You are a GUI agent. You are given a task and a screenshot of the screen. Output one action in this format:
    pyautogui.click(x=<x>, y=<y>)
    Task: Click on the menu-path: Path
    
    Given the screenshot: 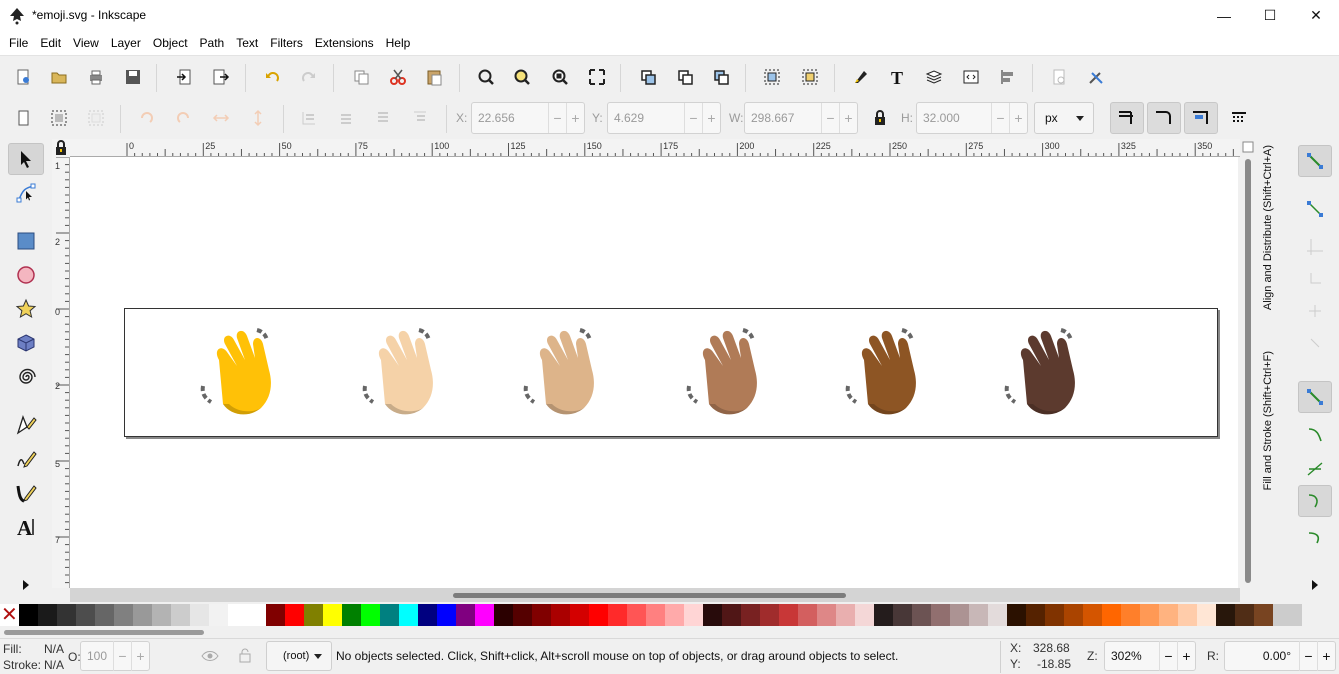 What is the action you would take?
    pyautogui.click(x=212, y=43)
    